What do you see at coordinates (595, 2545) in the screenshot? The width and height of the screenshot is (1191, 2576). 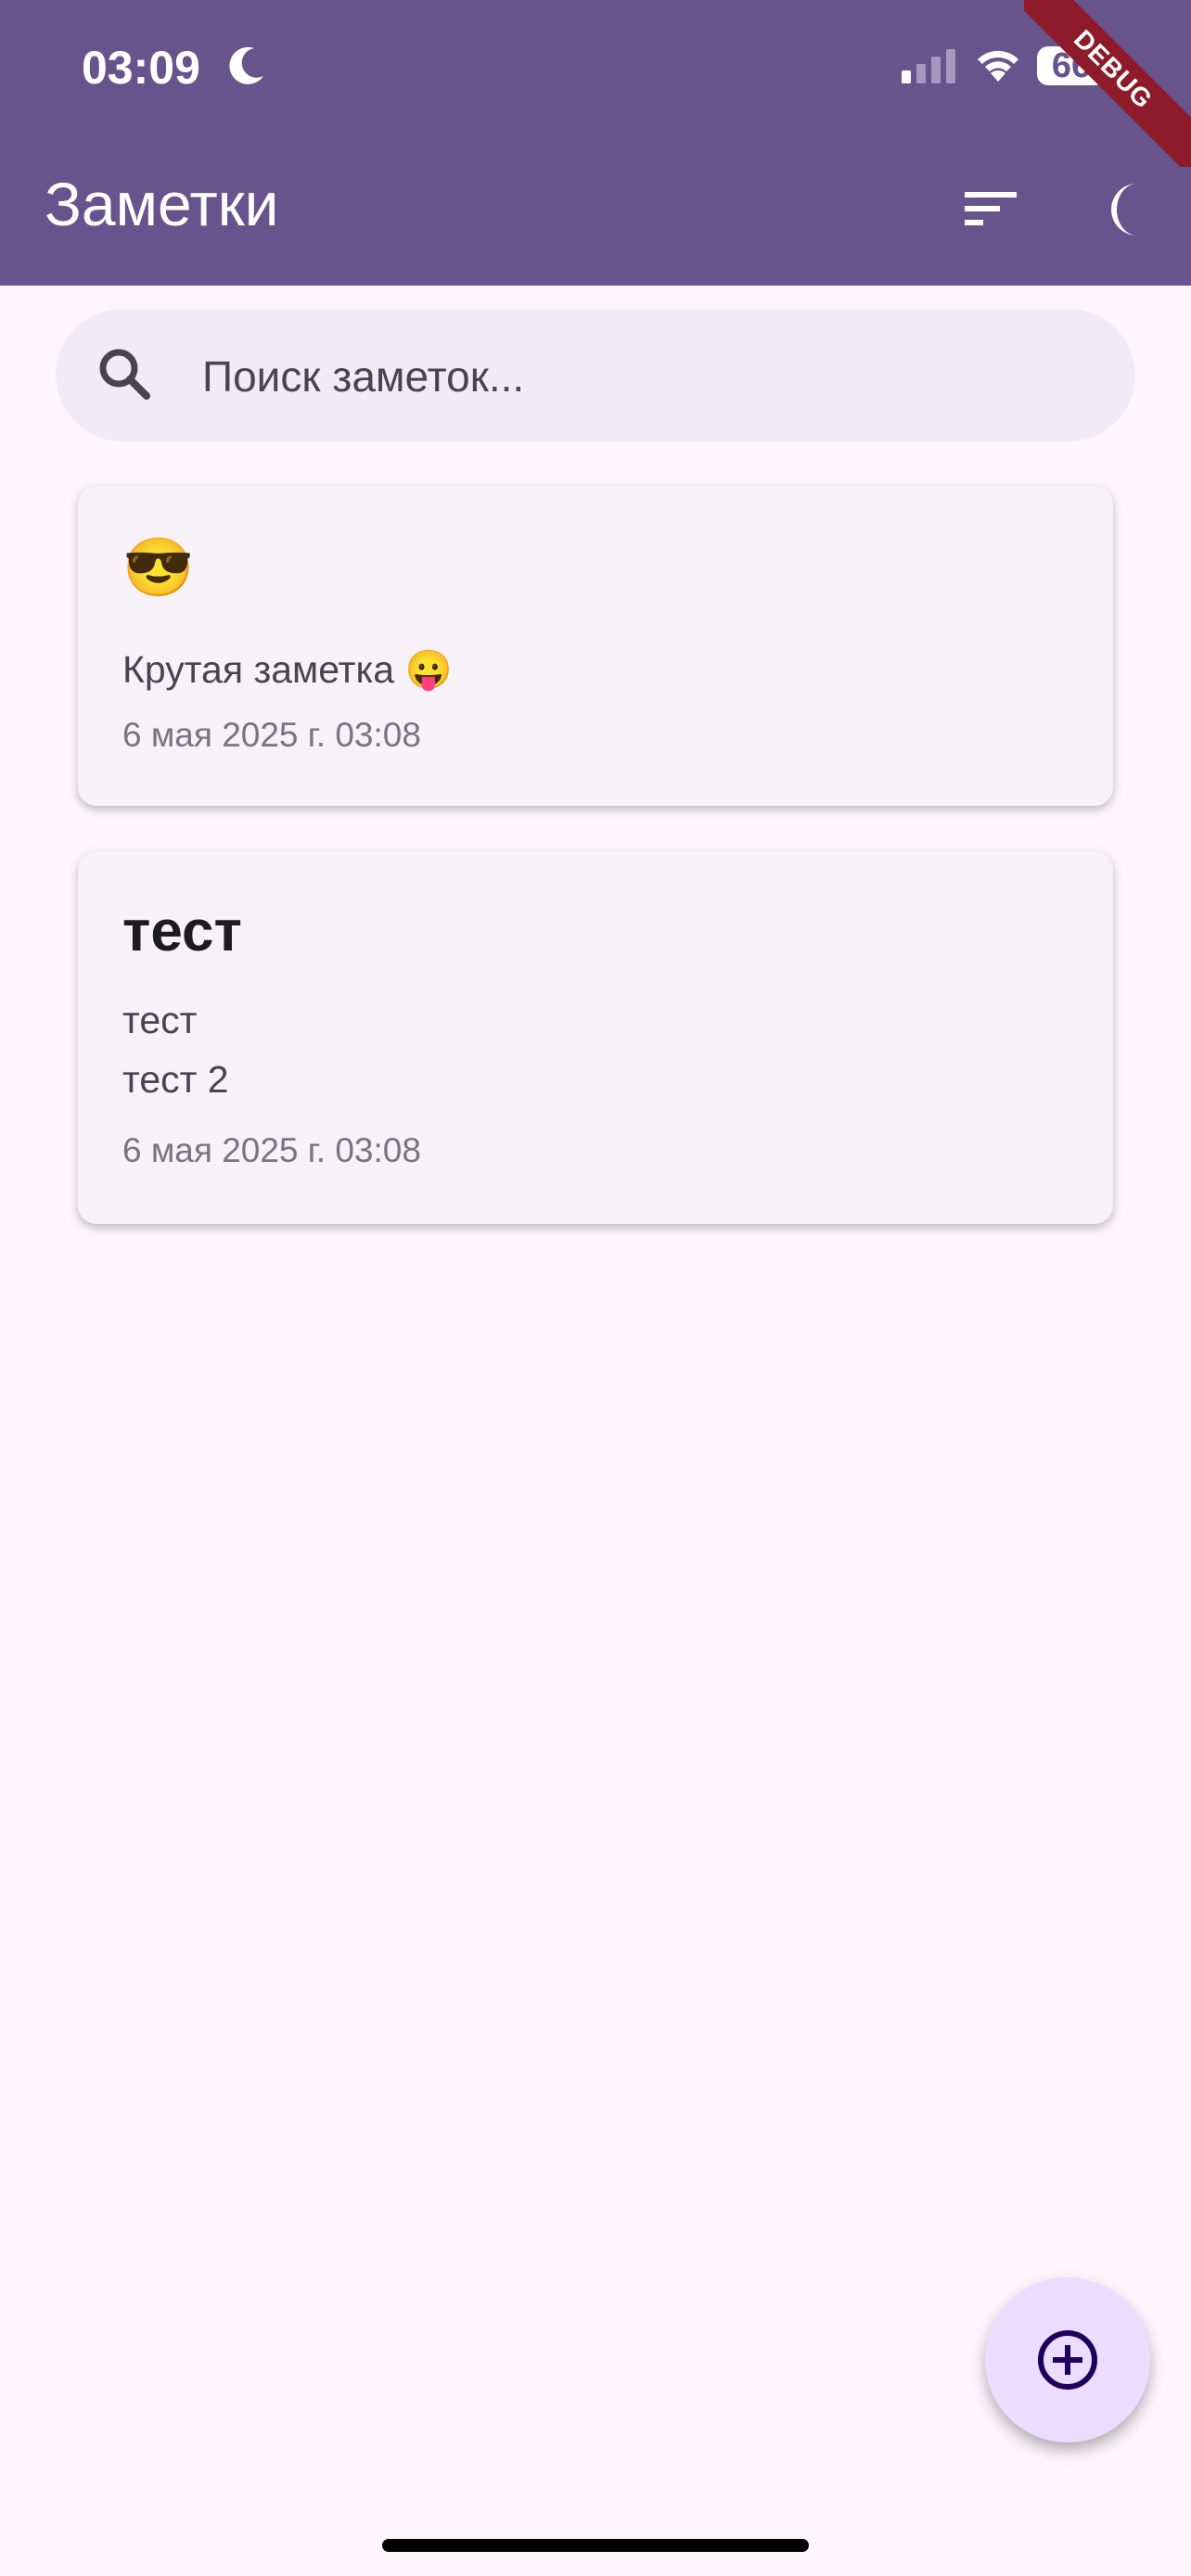 I see `home-indicator` at bounding box center [595, 2545].